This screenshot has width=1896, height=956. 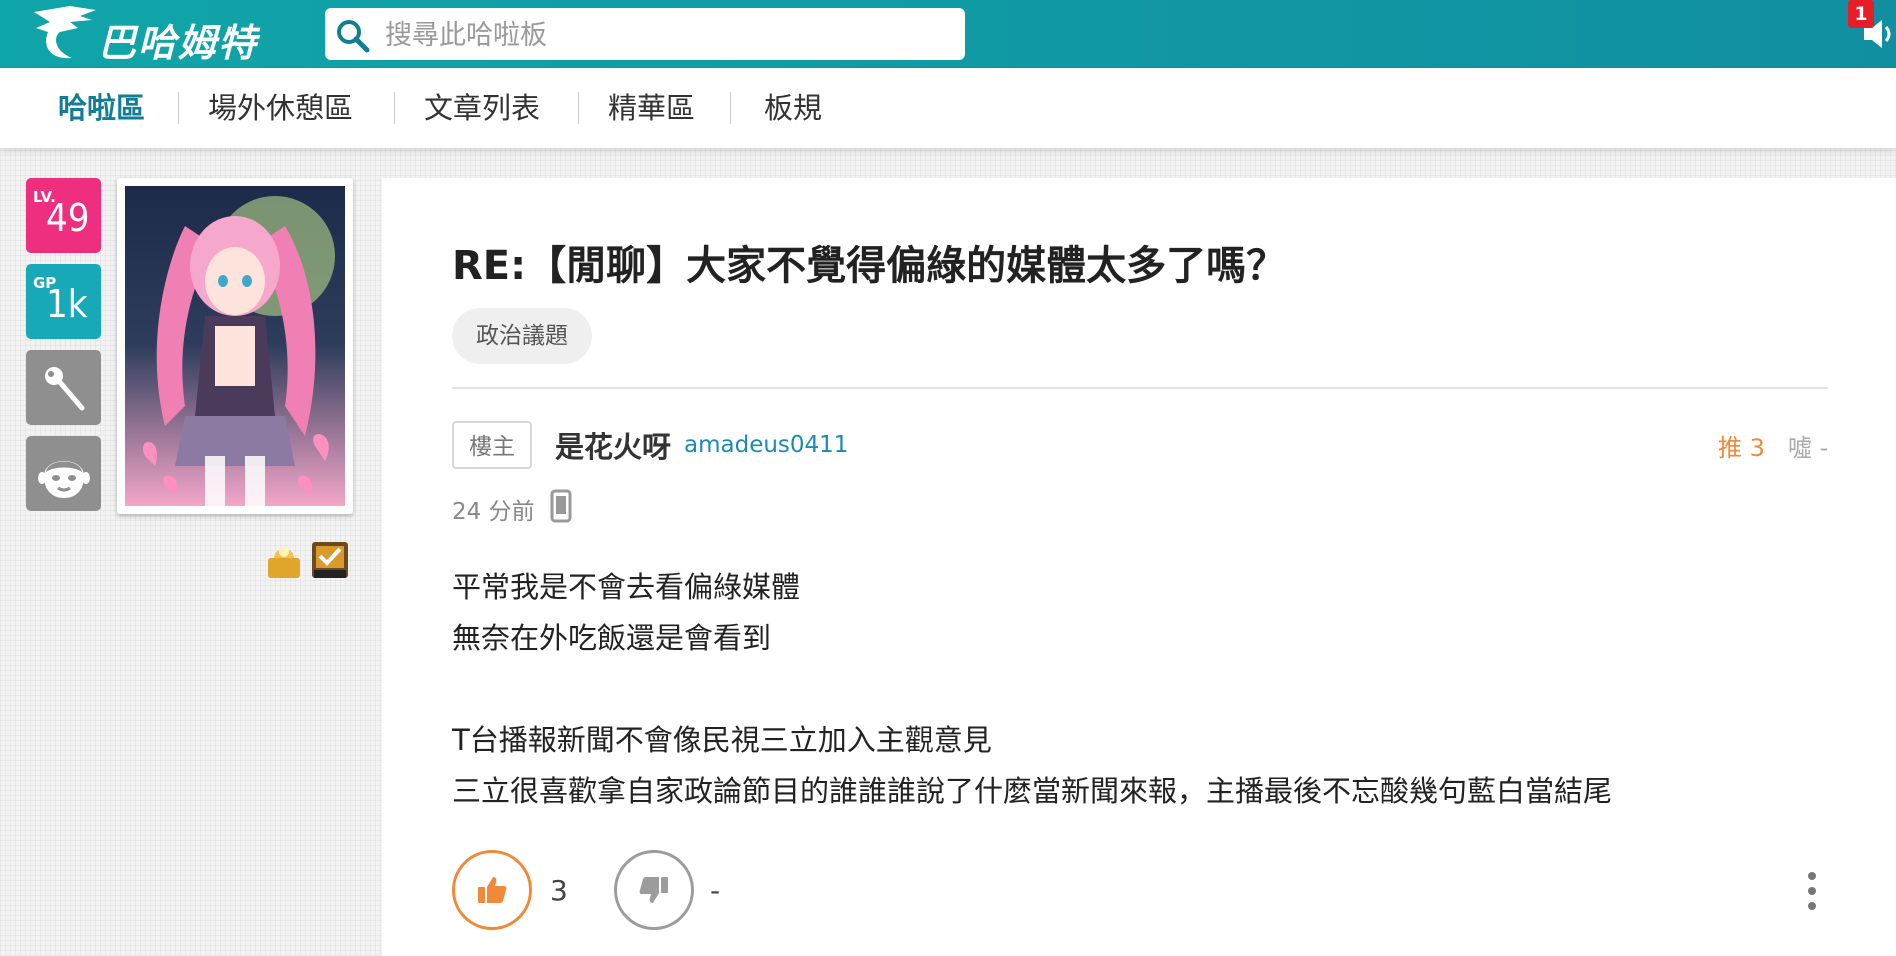 What do you see at coordinates (561, 506) in the screenshot?
I see `mobile-phone-icon` at bounding box center [561, 506].